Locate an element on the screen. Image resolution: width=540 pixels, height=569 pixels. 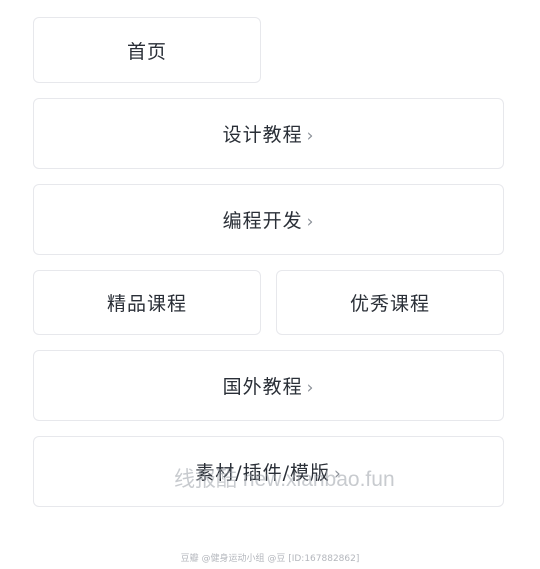
menu-item-excellent-label: 优秀课程 is located at coordinates (389, 304).